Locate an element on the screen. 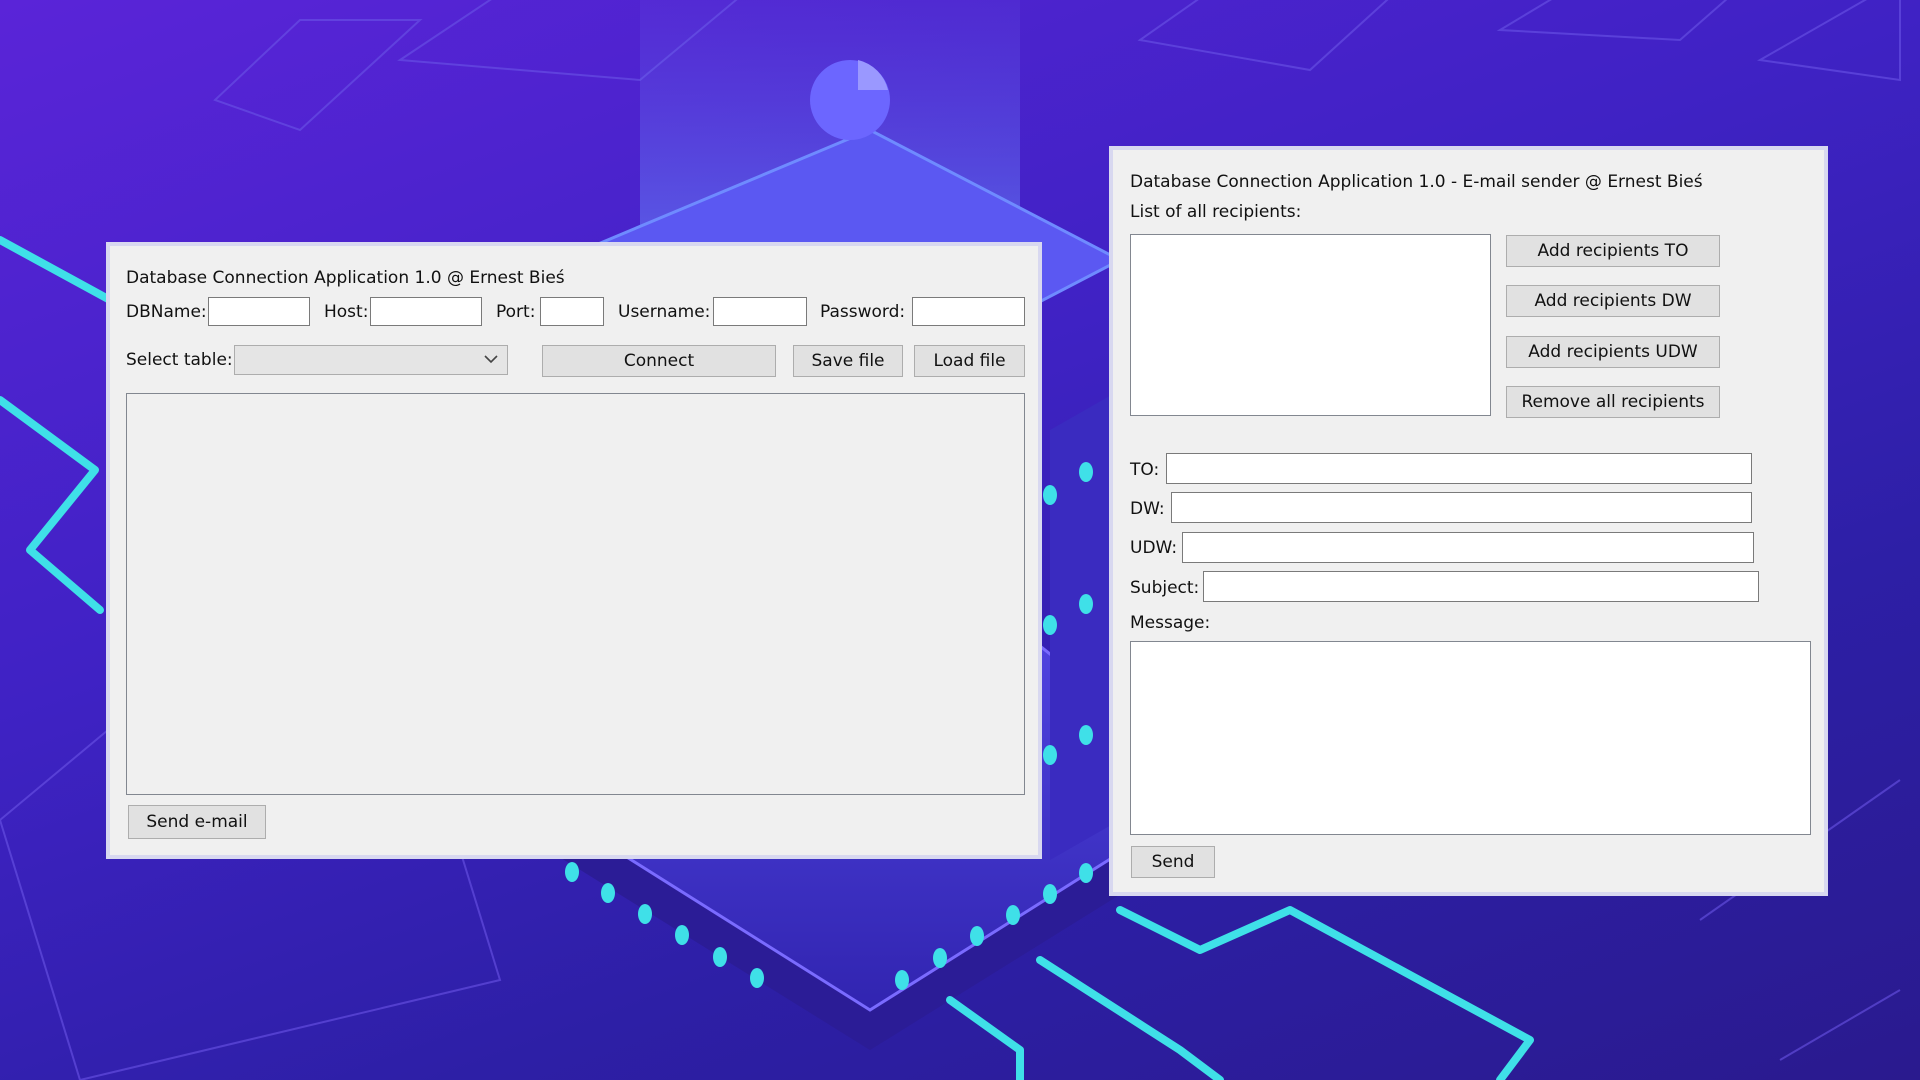 The width and height of the screenshot is (1920, 1080). udw-label: UDW: is located at coordinates (1154, 548).